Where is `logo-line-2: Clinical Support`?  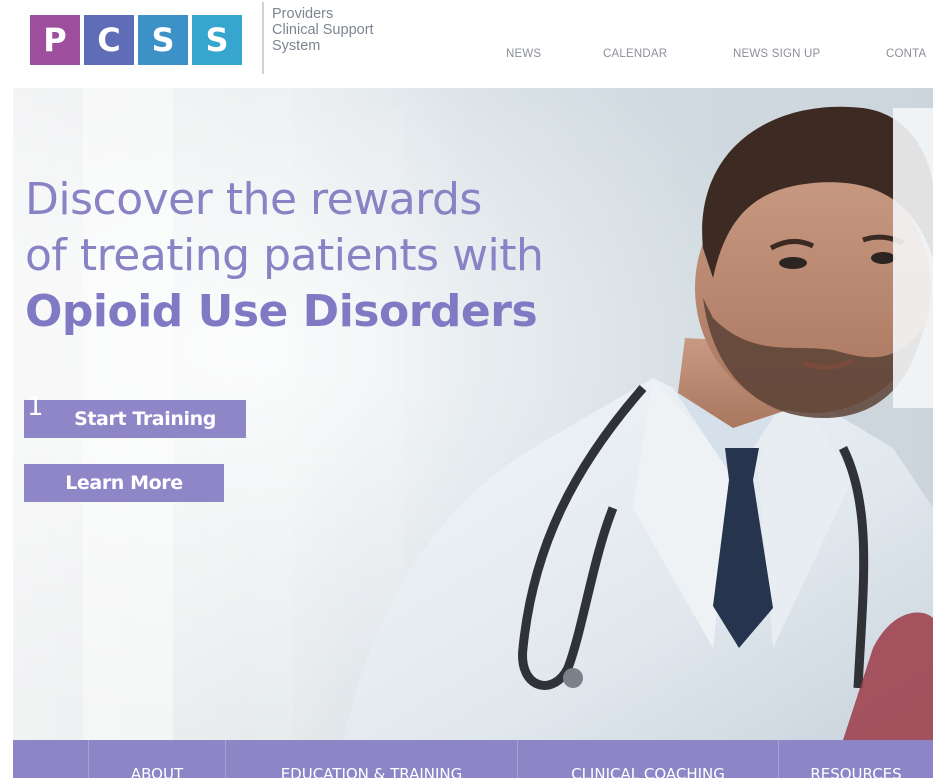
logo-line-2: Clinical Support is located at coordinates (323, 30).